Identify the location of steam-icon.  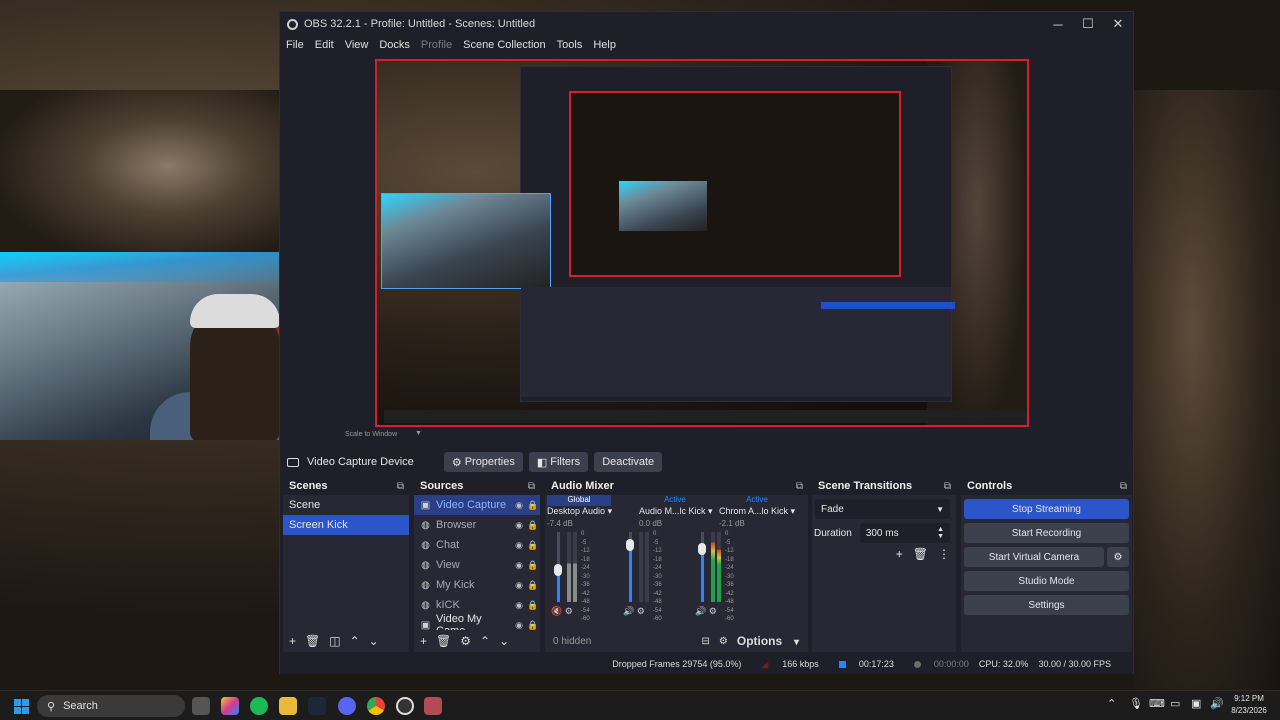
(317, 706).